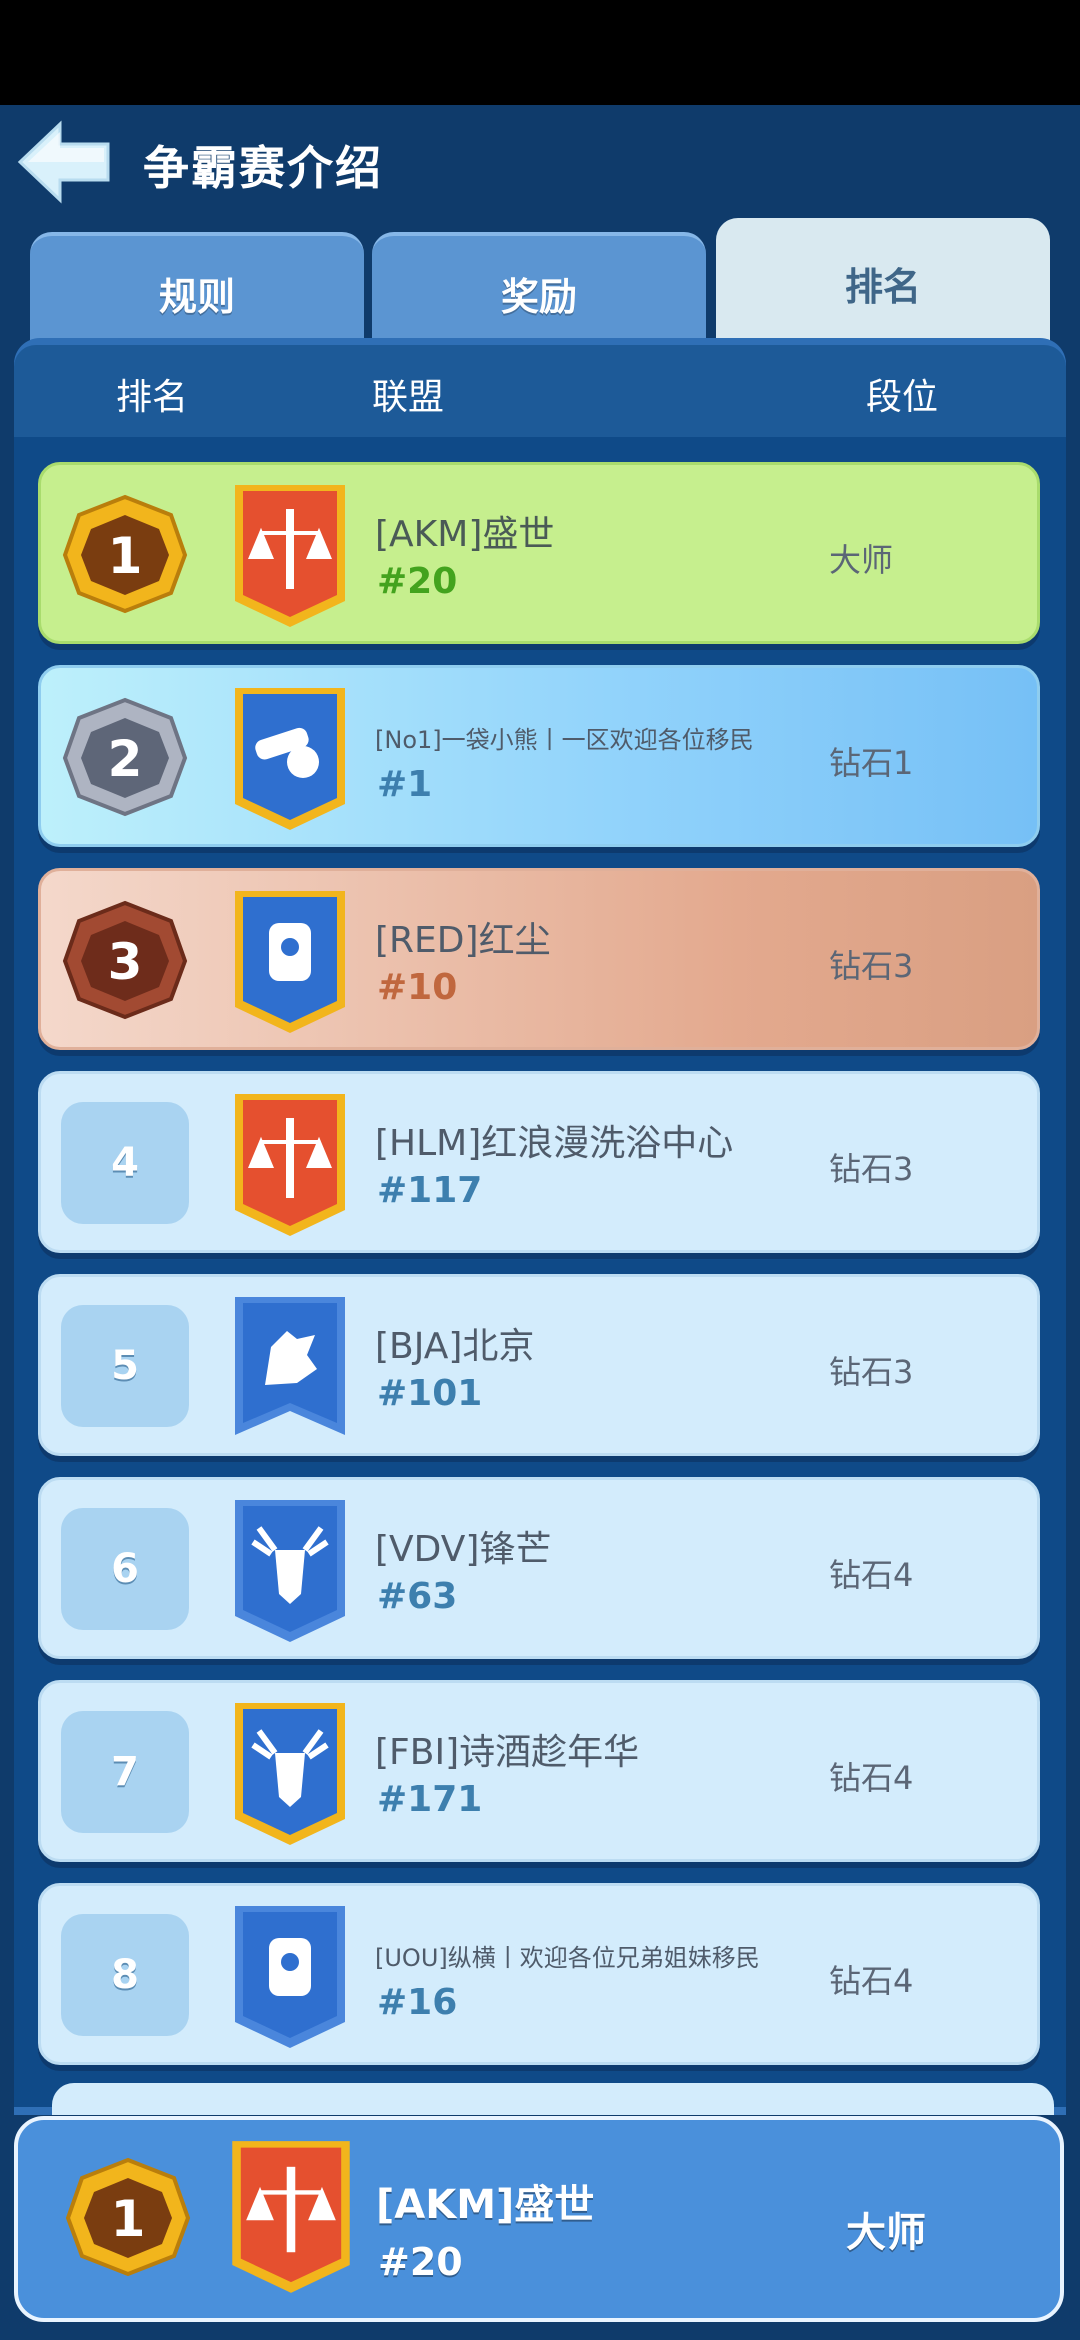 This screenshot has height=2340, width=1080. I want to click on tab-rewards: 奖励, so click(539, 287).